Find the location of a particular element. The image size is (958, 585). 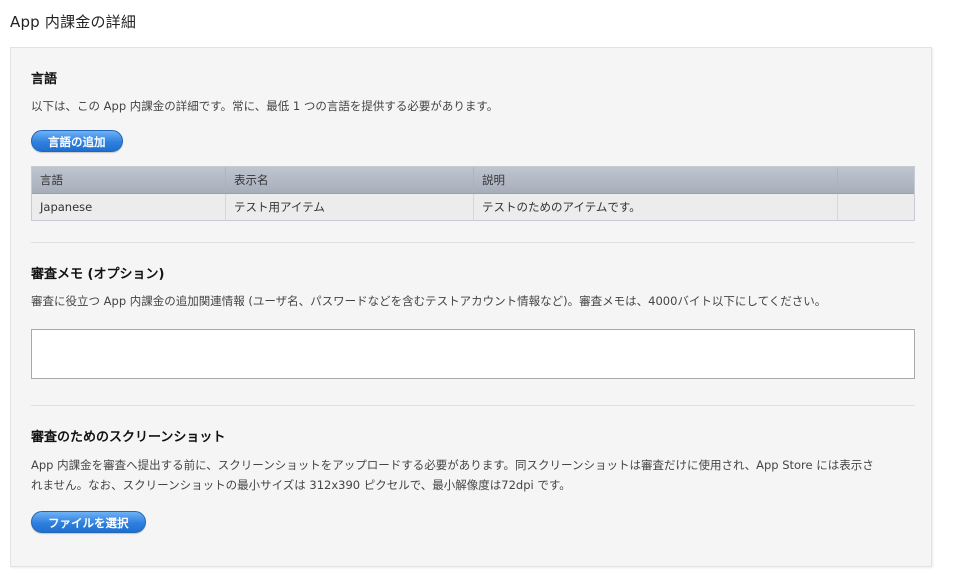

screenshot-title: 審査のためのスクリーンショット is located at coordinates (128, 437).